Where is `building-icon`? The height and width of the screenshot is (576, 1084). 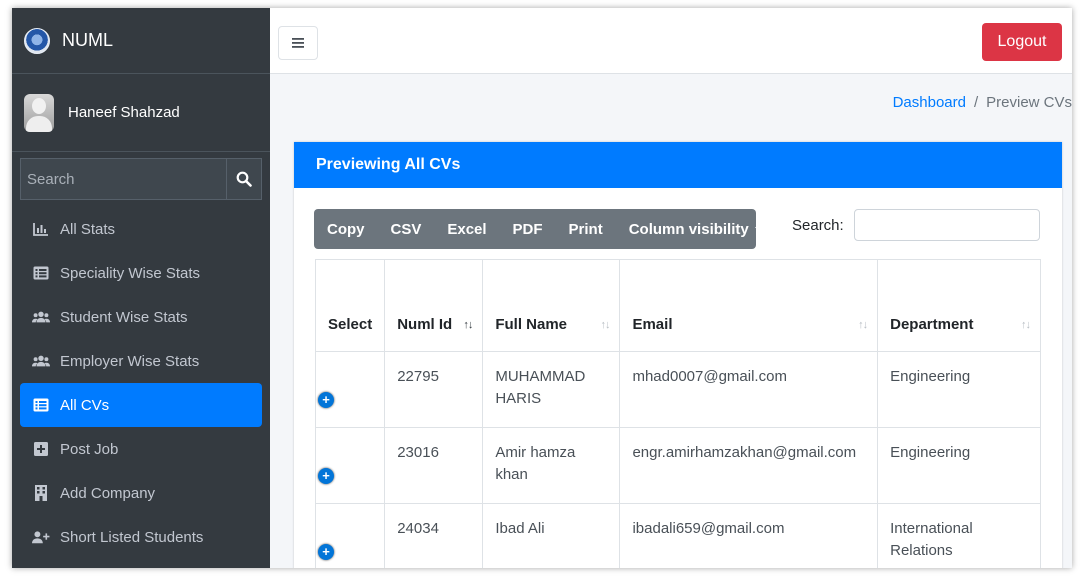
building-icon is located at coordinates (41, 493).